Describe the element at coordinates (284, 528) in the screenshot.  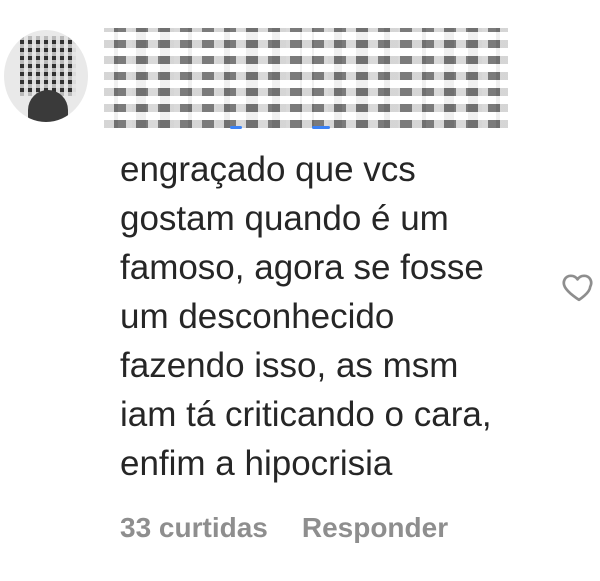
I see `comment-meta: 33 curtidas Responder` at that location.